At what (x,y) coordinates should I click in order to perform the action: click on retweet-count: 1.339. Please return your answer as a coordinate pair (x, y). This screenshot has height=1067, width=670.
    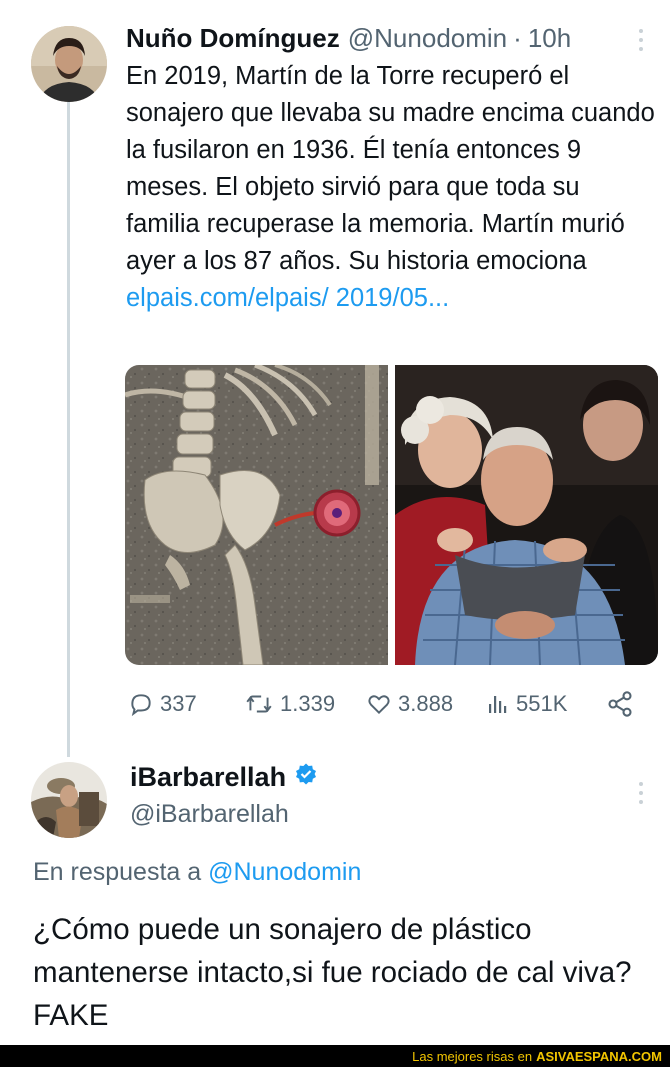
    Looking at the image, I should click on (308, 703).